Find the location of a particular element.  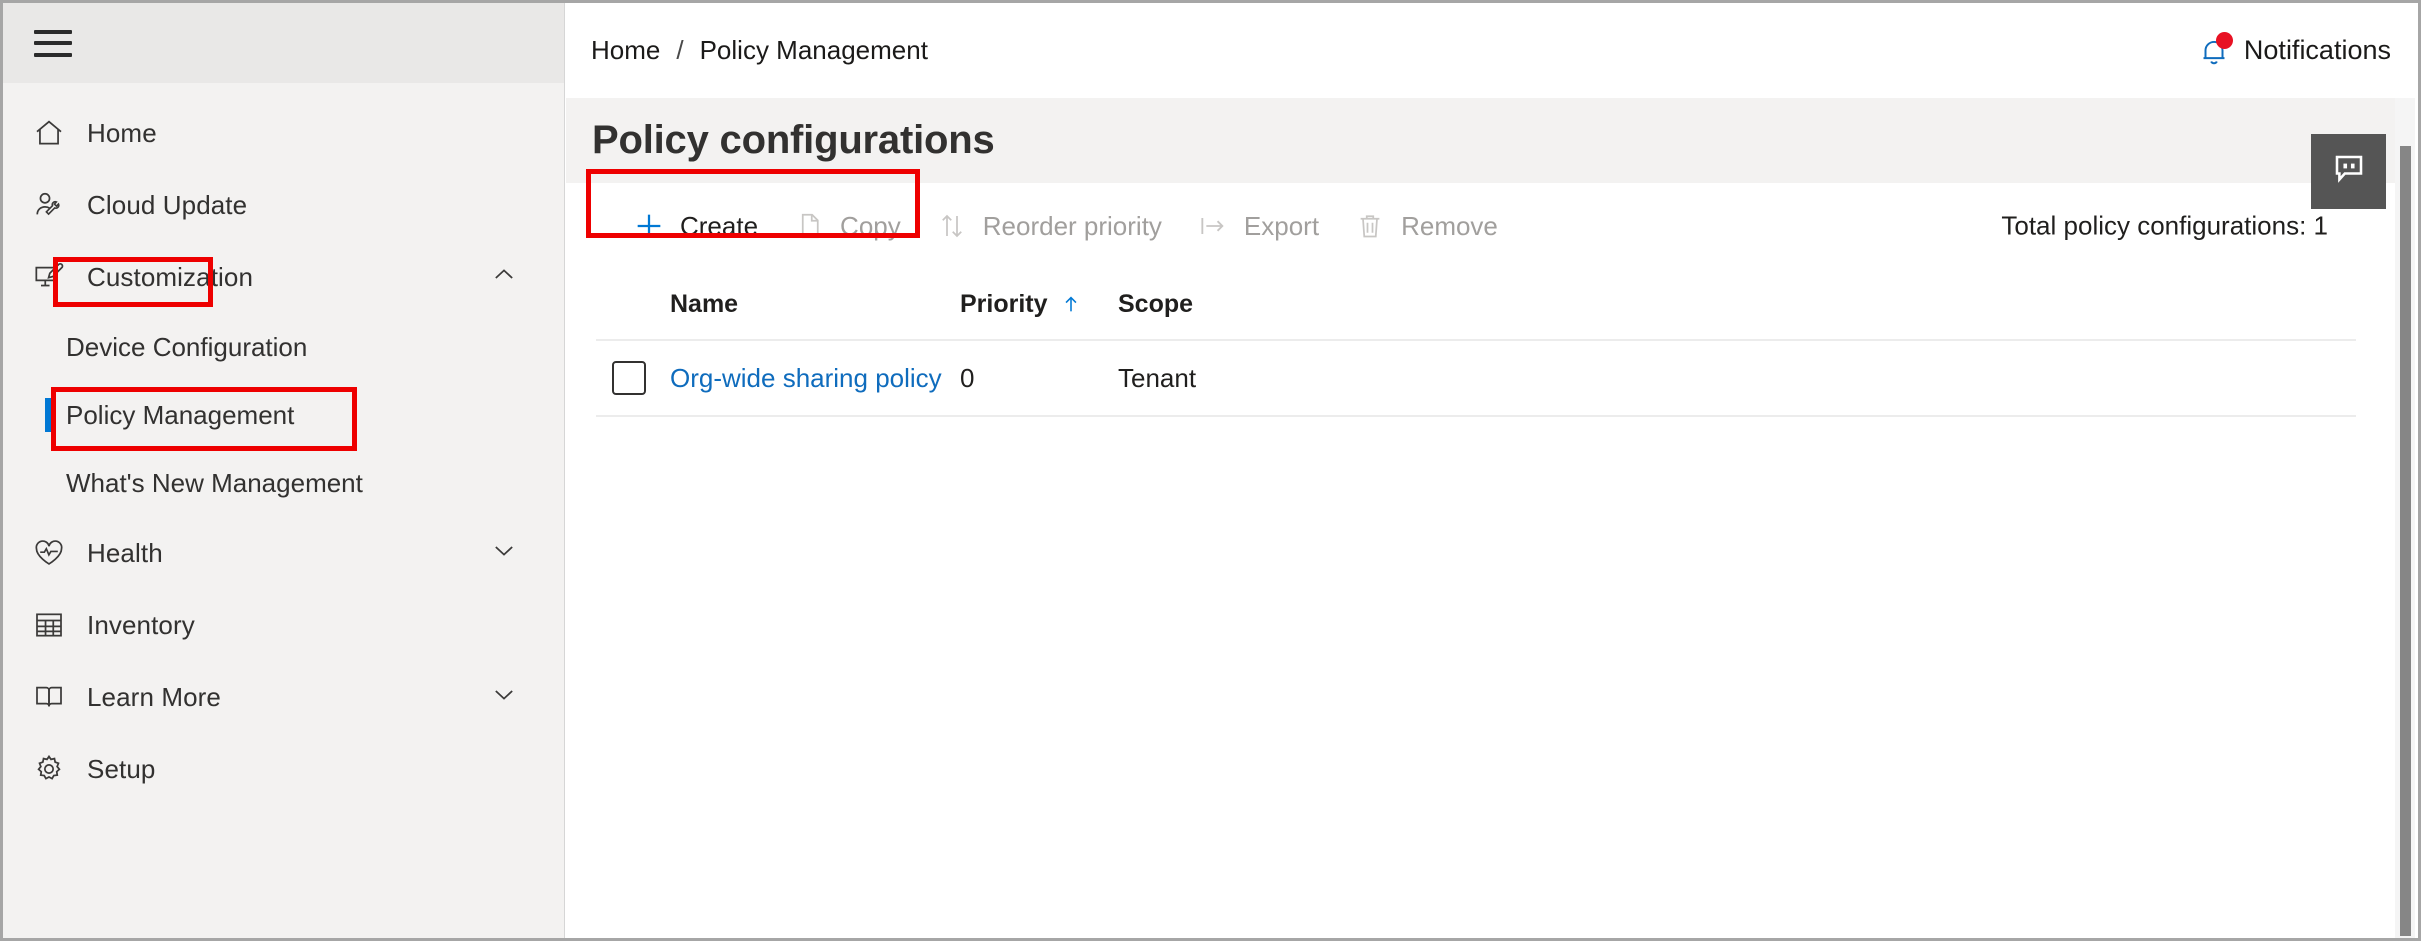

arrow-up-icon is located at coordinates (1071, 304).